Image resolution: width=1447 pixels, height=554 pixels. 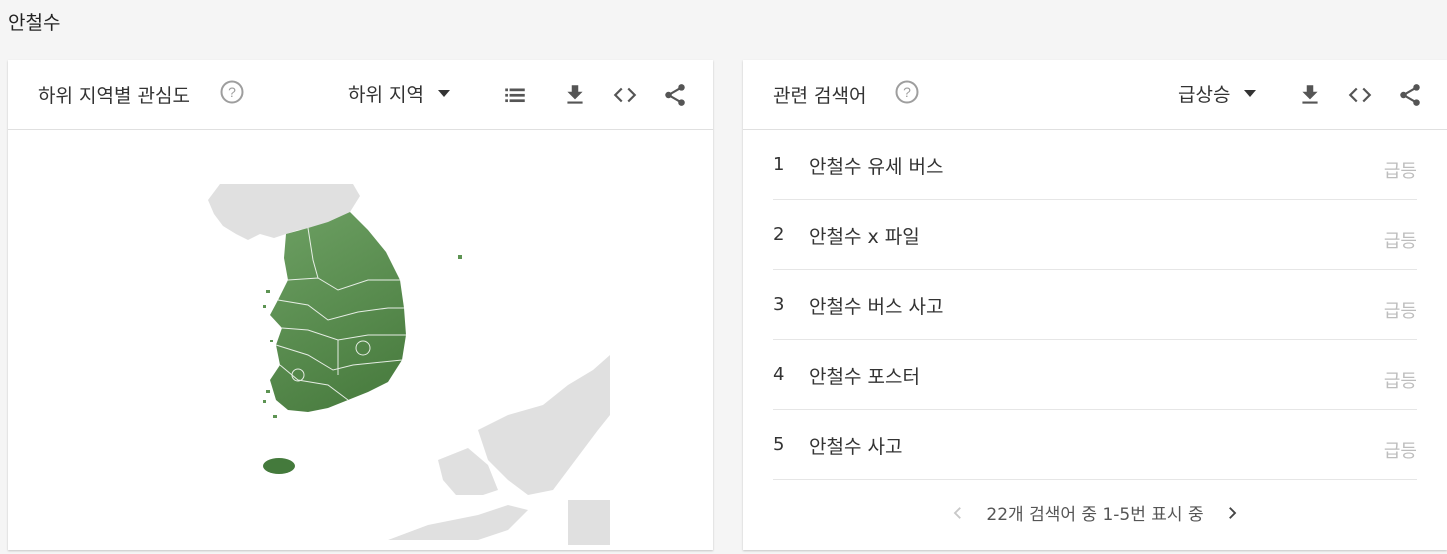 What do you see at coordinates (1095, 375) in the screenshot?
I see `list-item: 4 안철수 포스터 급등` at bounding box center [1095, 375].